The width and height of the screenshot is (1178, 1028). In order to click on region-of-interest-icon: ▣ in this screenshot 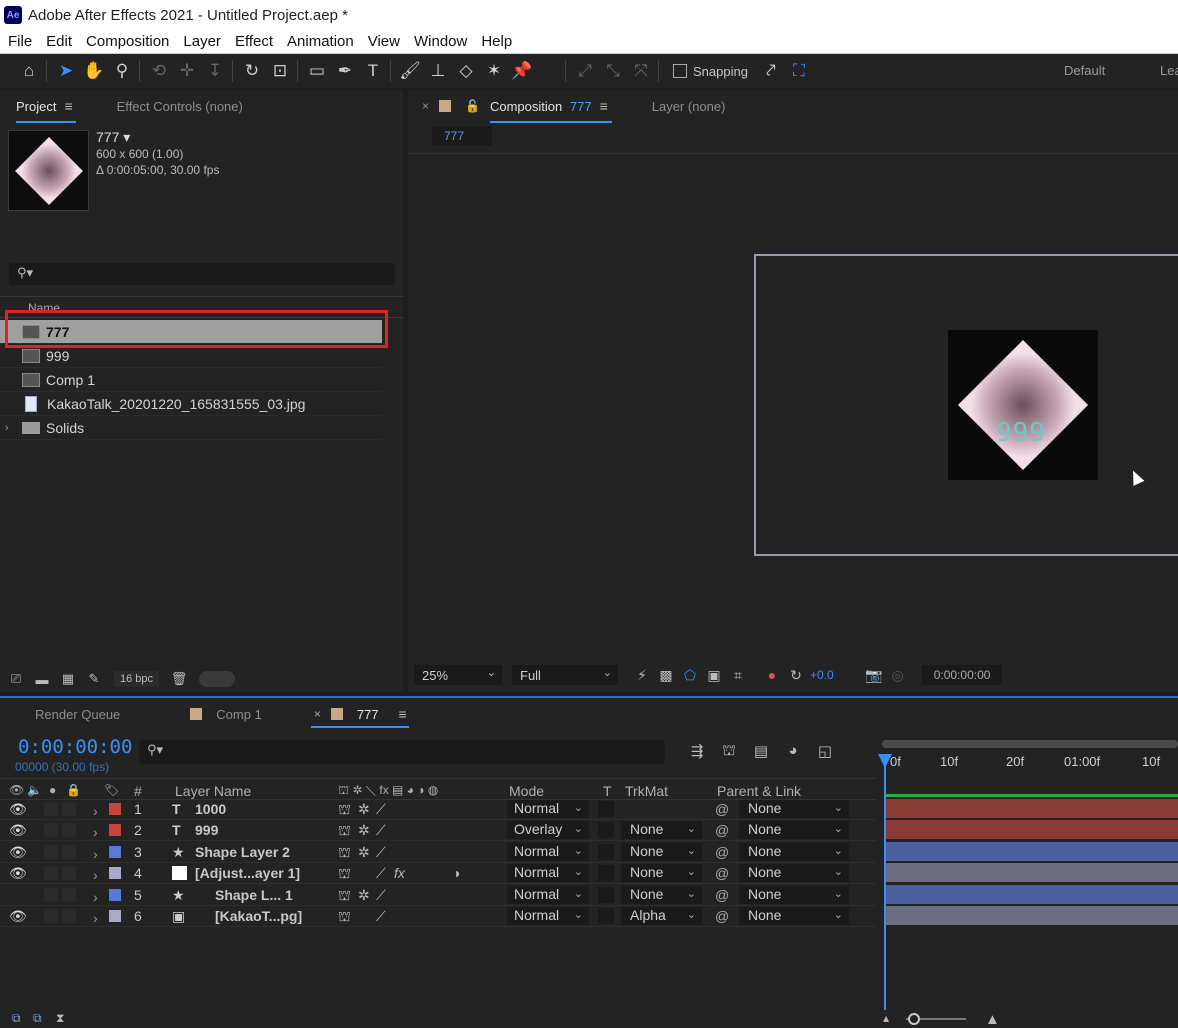, I will do `click(714, 675)`.